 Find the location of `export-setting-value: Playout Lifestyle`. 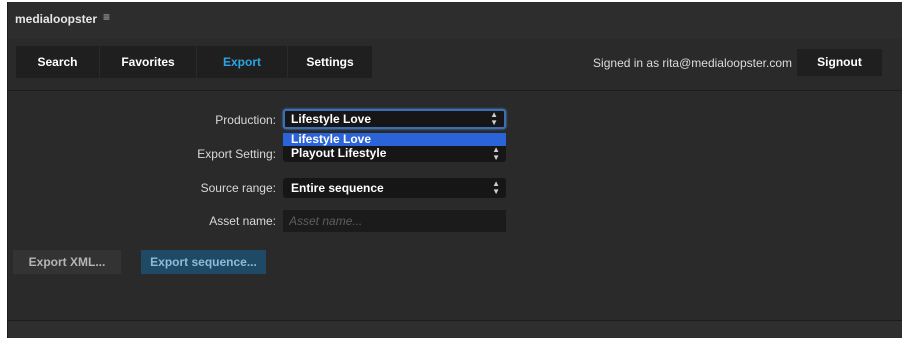

export-setting-value: Playout Lifestyle is located at coordinates (339, 153).